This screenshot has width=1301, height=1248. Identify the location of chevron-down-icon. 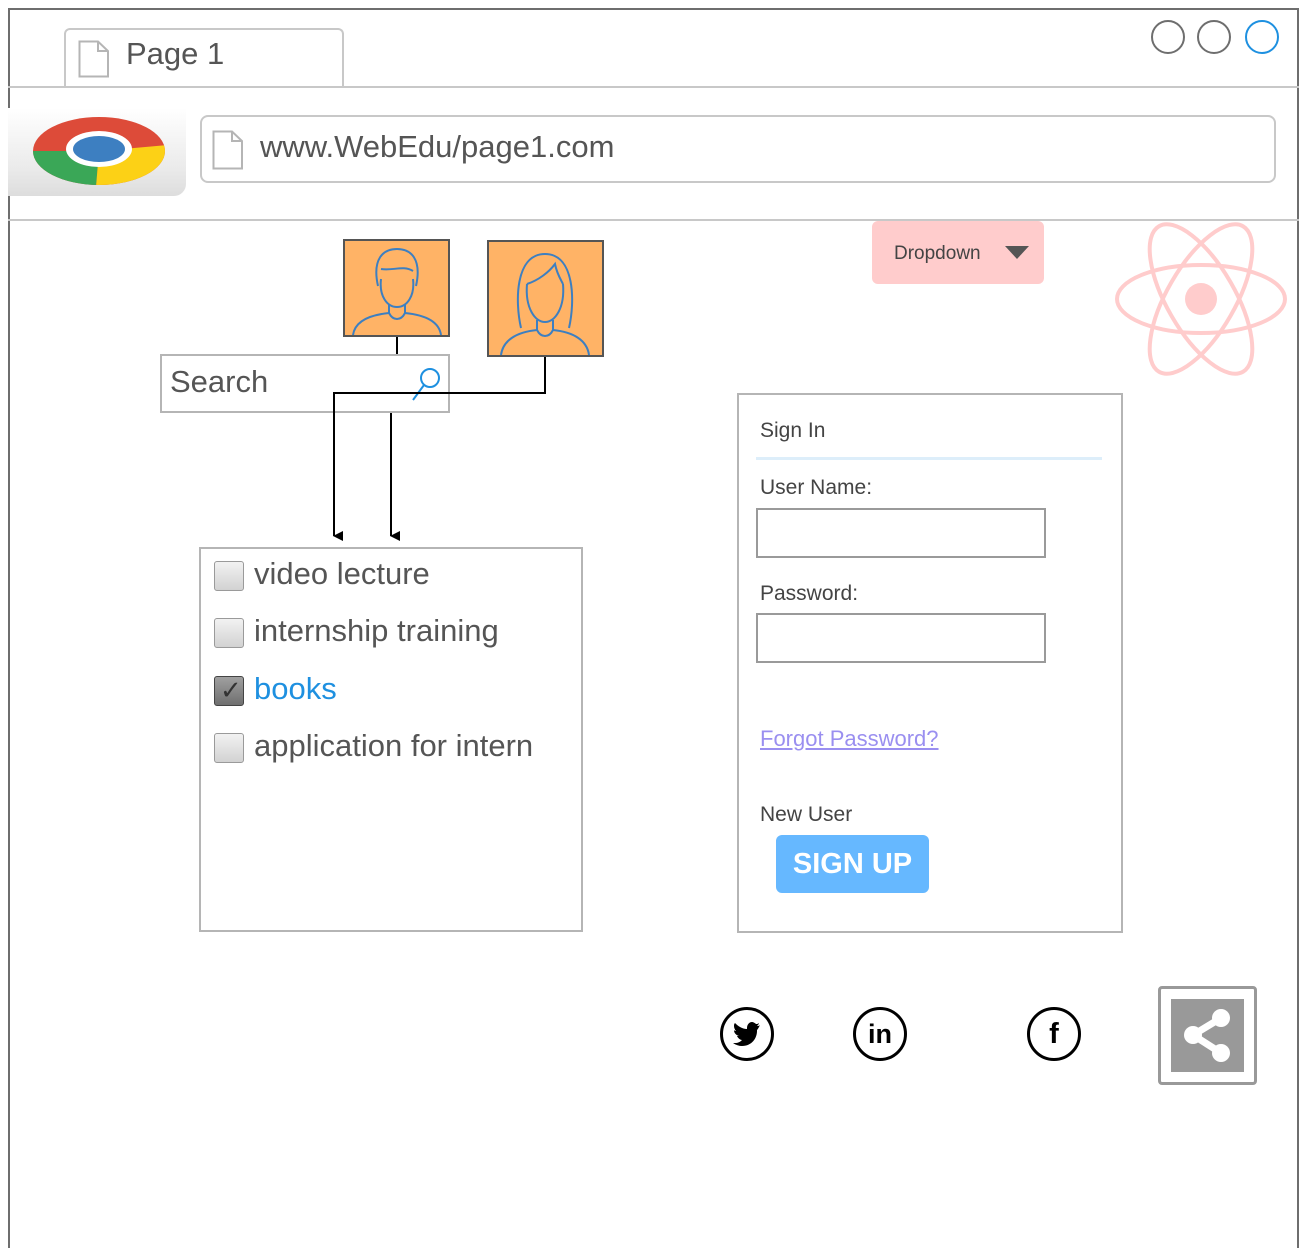
(1017, 252).